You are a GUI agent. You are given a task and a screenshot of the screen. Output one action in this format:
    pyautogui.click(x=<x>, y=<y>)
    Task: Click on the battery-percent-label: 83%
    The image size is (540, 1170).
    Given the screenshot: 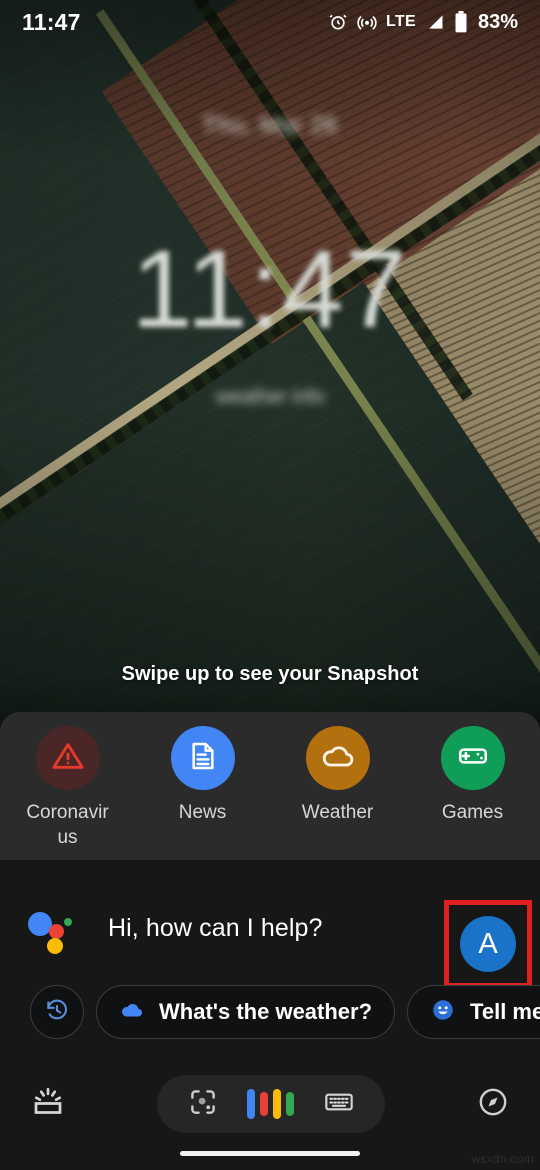 What is the action you would take?
    pyautogui.click(x=497, y=21)
    